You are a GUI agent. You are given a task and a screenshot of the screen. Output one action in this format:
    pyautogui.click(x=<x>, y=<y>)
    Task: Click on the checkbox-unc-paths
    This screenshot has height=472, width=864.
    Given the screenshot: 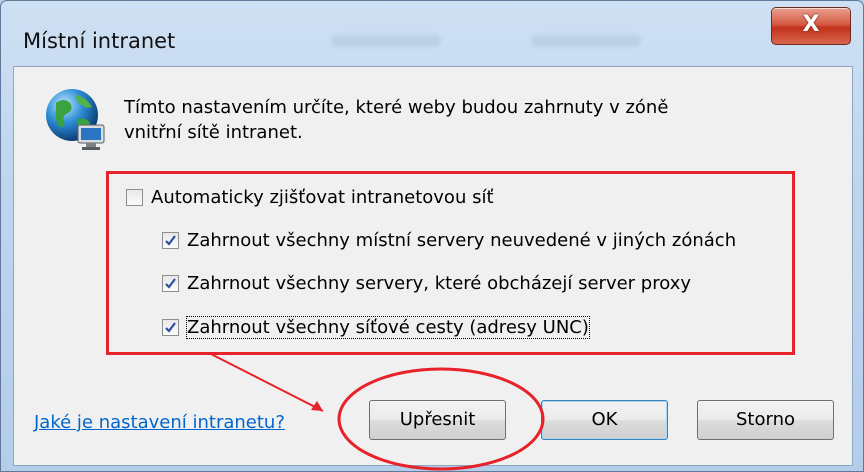 What is the action you would take?
    pyautogui.click(x=170, y=327)
    